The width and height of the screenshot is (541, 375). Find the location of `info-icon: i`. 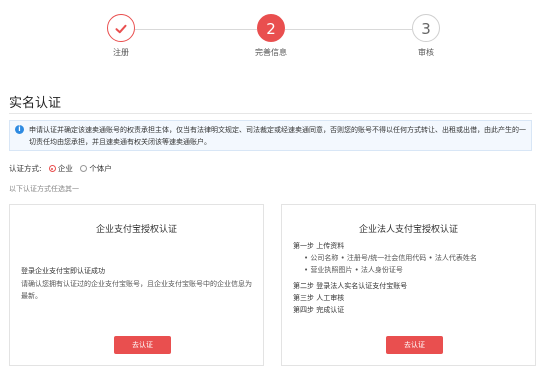

info-icon: i is located at coordinates (19, 129).